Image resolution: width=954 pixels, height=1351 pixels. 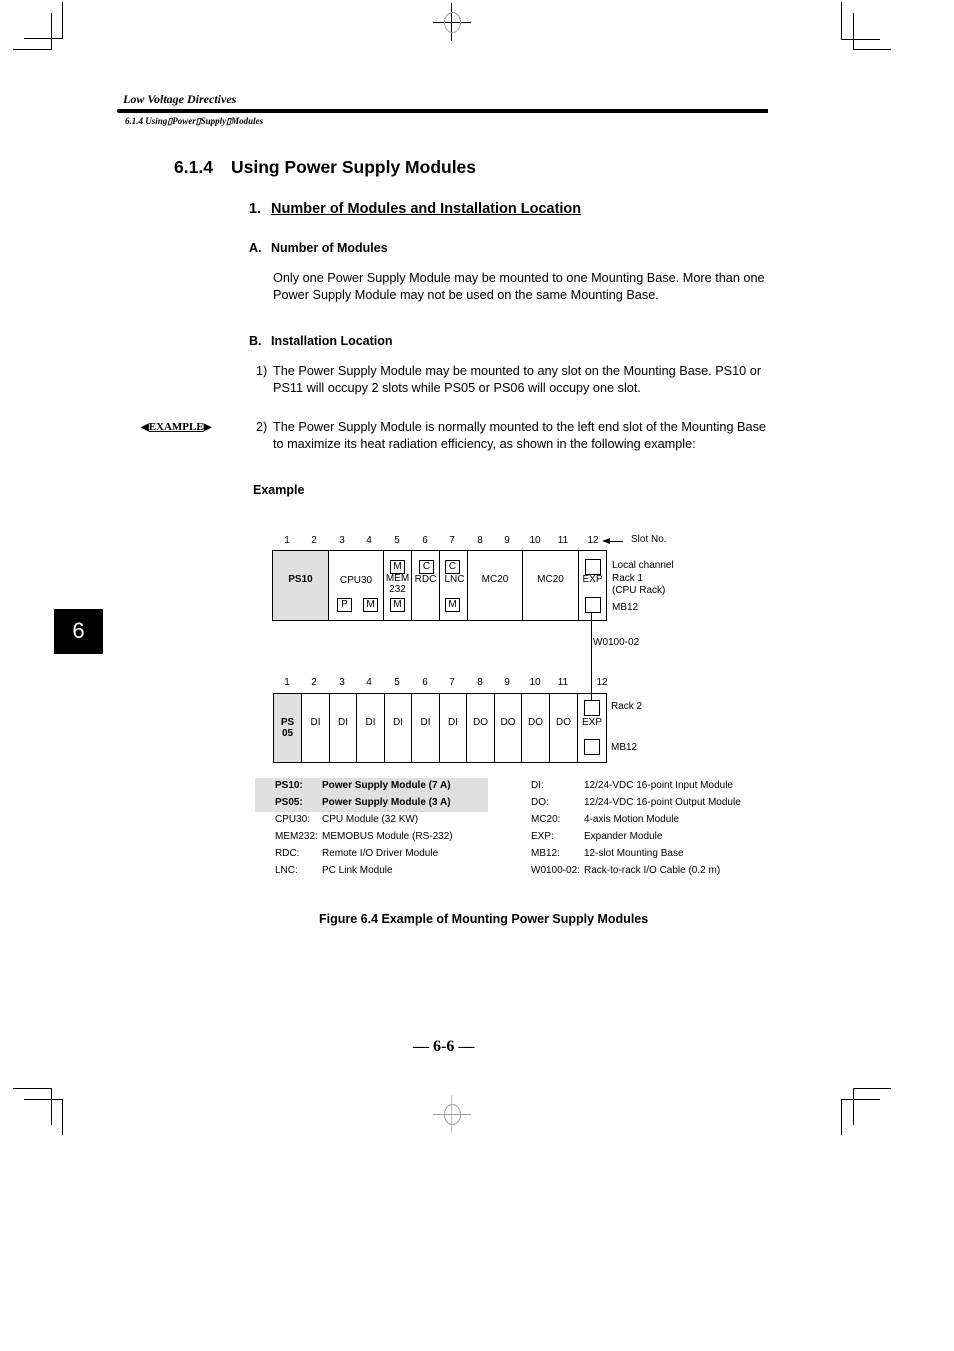 I want to click on rack2-side-label: Rack 2, so click(x=627, y=706).